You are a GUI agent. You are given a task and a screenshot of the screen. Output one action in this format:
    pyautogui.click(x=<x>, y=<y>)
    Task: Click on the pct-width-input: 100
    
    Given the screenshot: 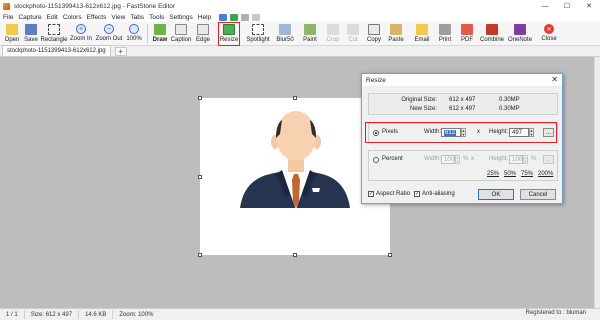 What is the action you would take?
    pyautogui.click(x=448, y=159)
    